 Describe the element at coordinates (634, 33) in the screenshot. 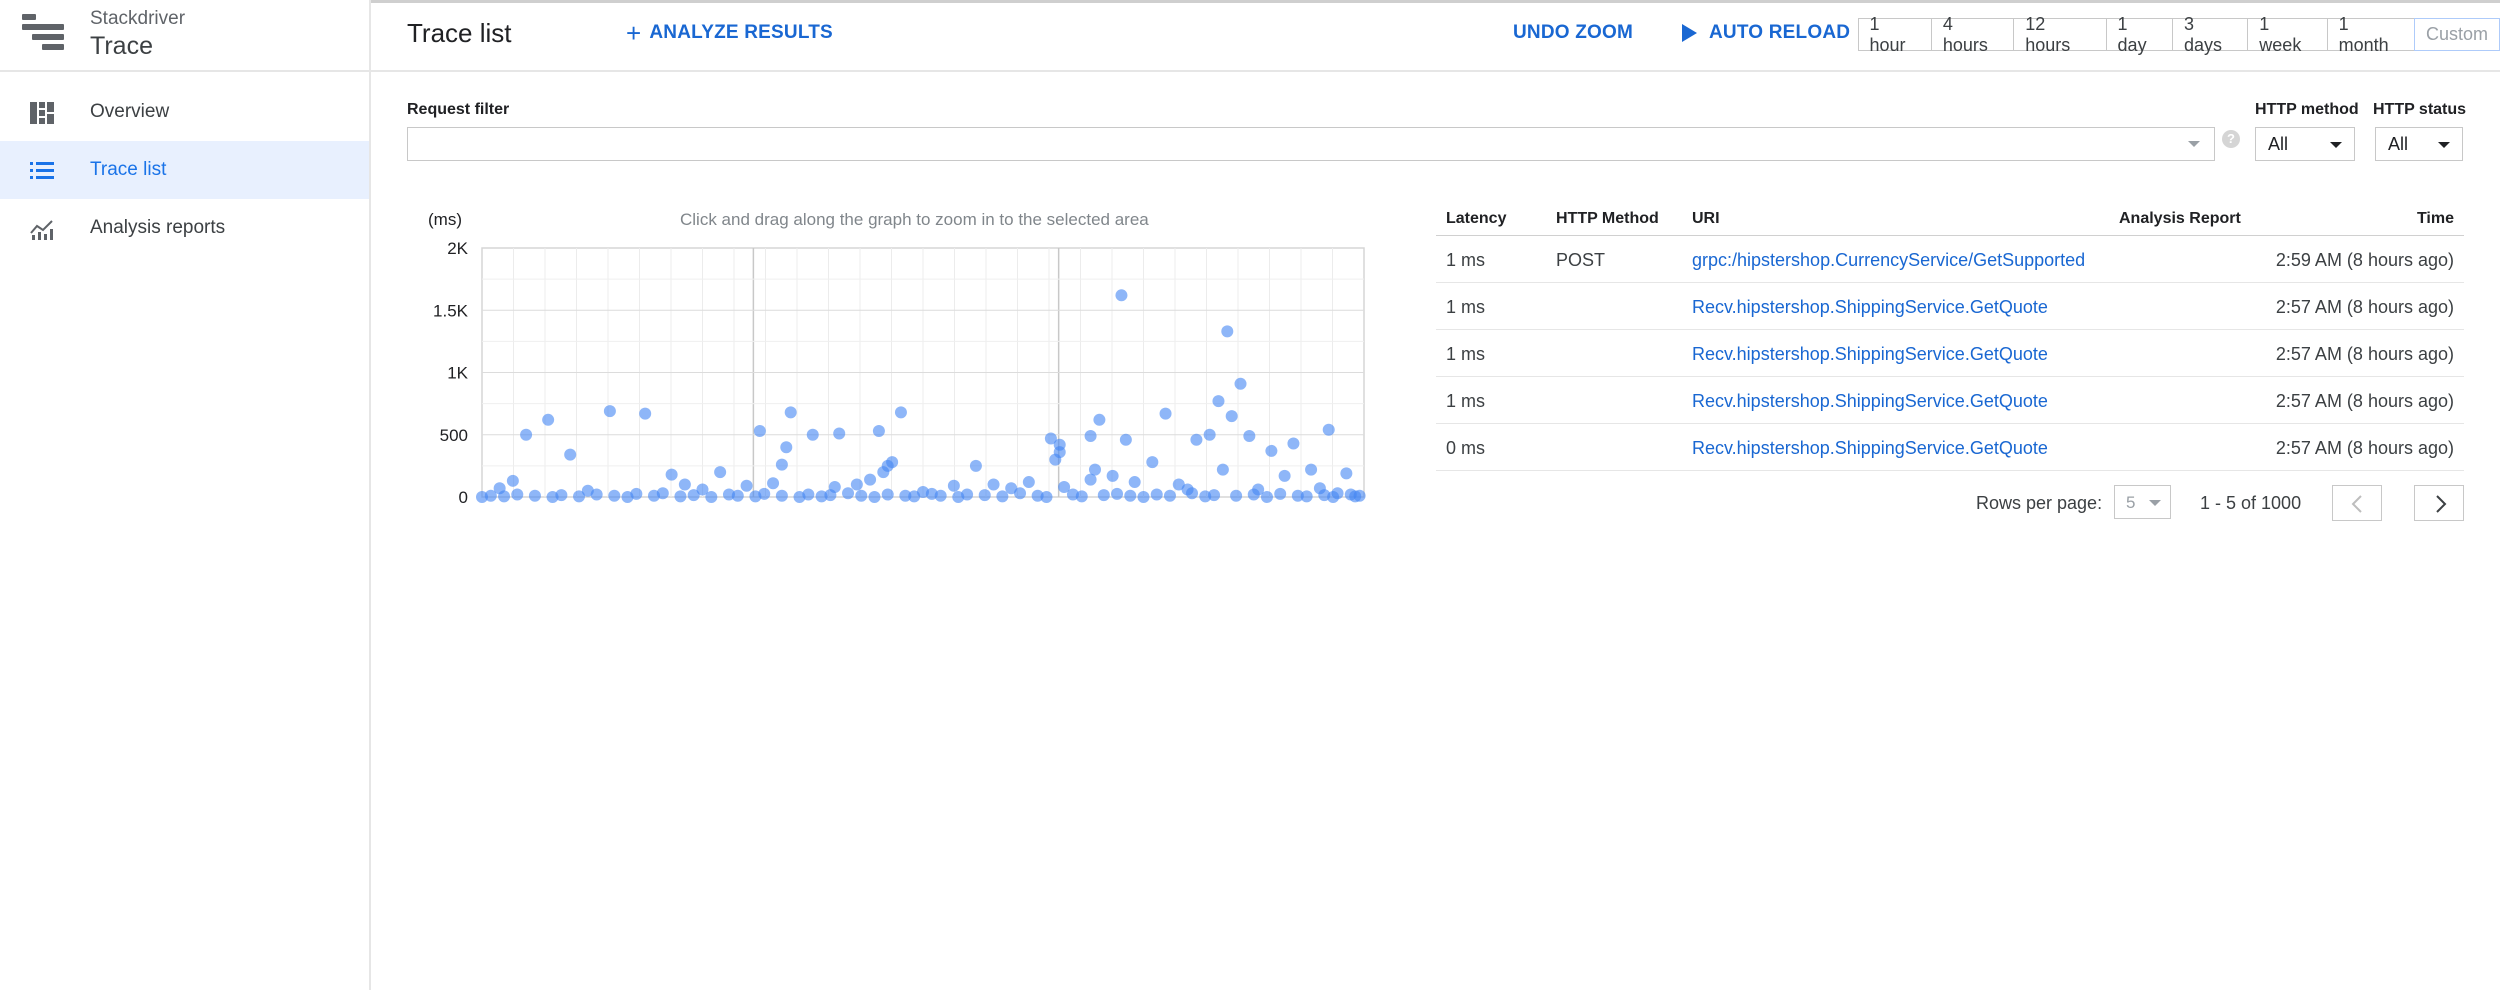

I see `plus-icon: +` at that location.